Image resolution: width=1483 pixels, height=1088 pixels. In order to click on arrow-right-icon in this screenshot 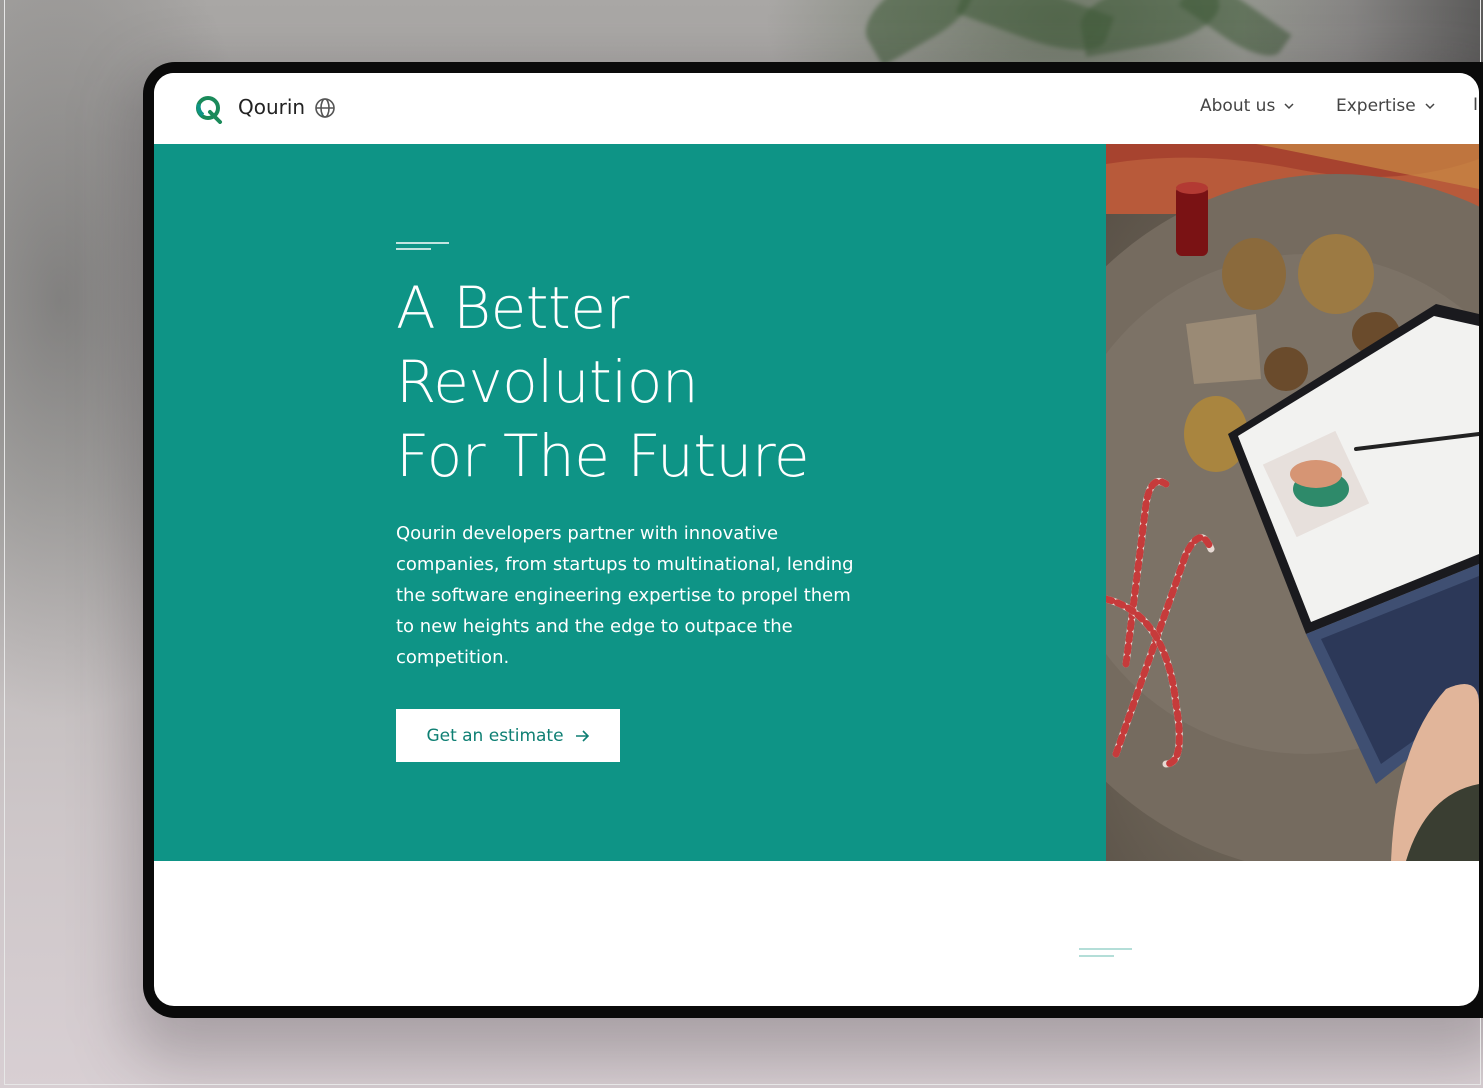, I will do `click(582, 735)`.